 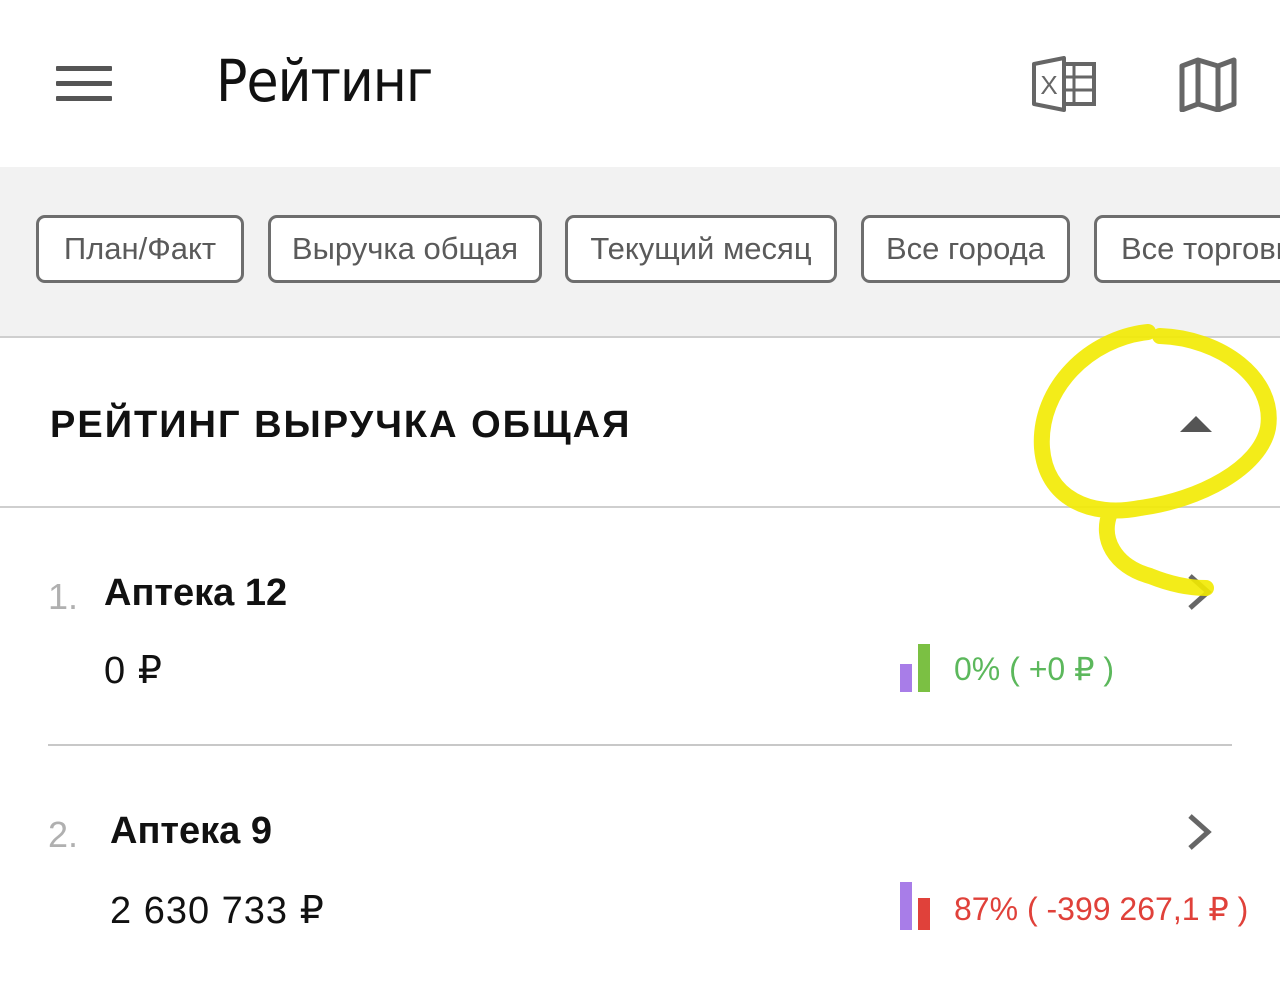 I want to click on excel-export-icon: X, so click(x=1064, y=84).